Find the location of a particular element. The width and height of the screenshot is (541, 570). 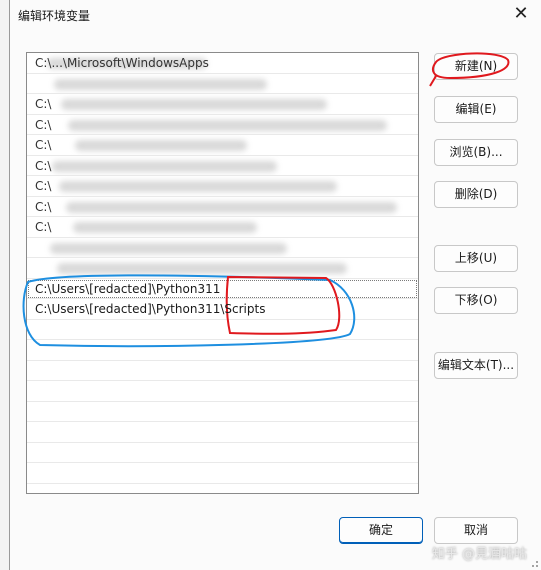

close-icon: ✕ is located at coordinates (521, 14).